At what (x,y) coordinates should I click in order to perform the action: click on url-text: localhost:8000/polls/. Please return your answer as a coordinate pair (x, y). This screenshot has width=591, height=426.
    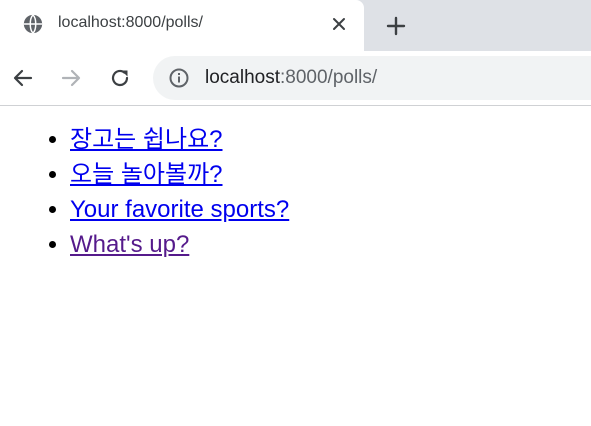
    Looking at the image, I should click on (291, 78).